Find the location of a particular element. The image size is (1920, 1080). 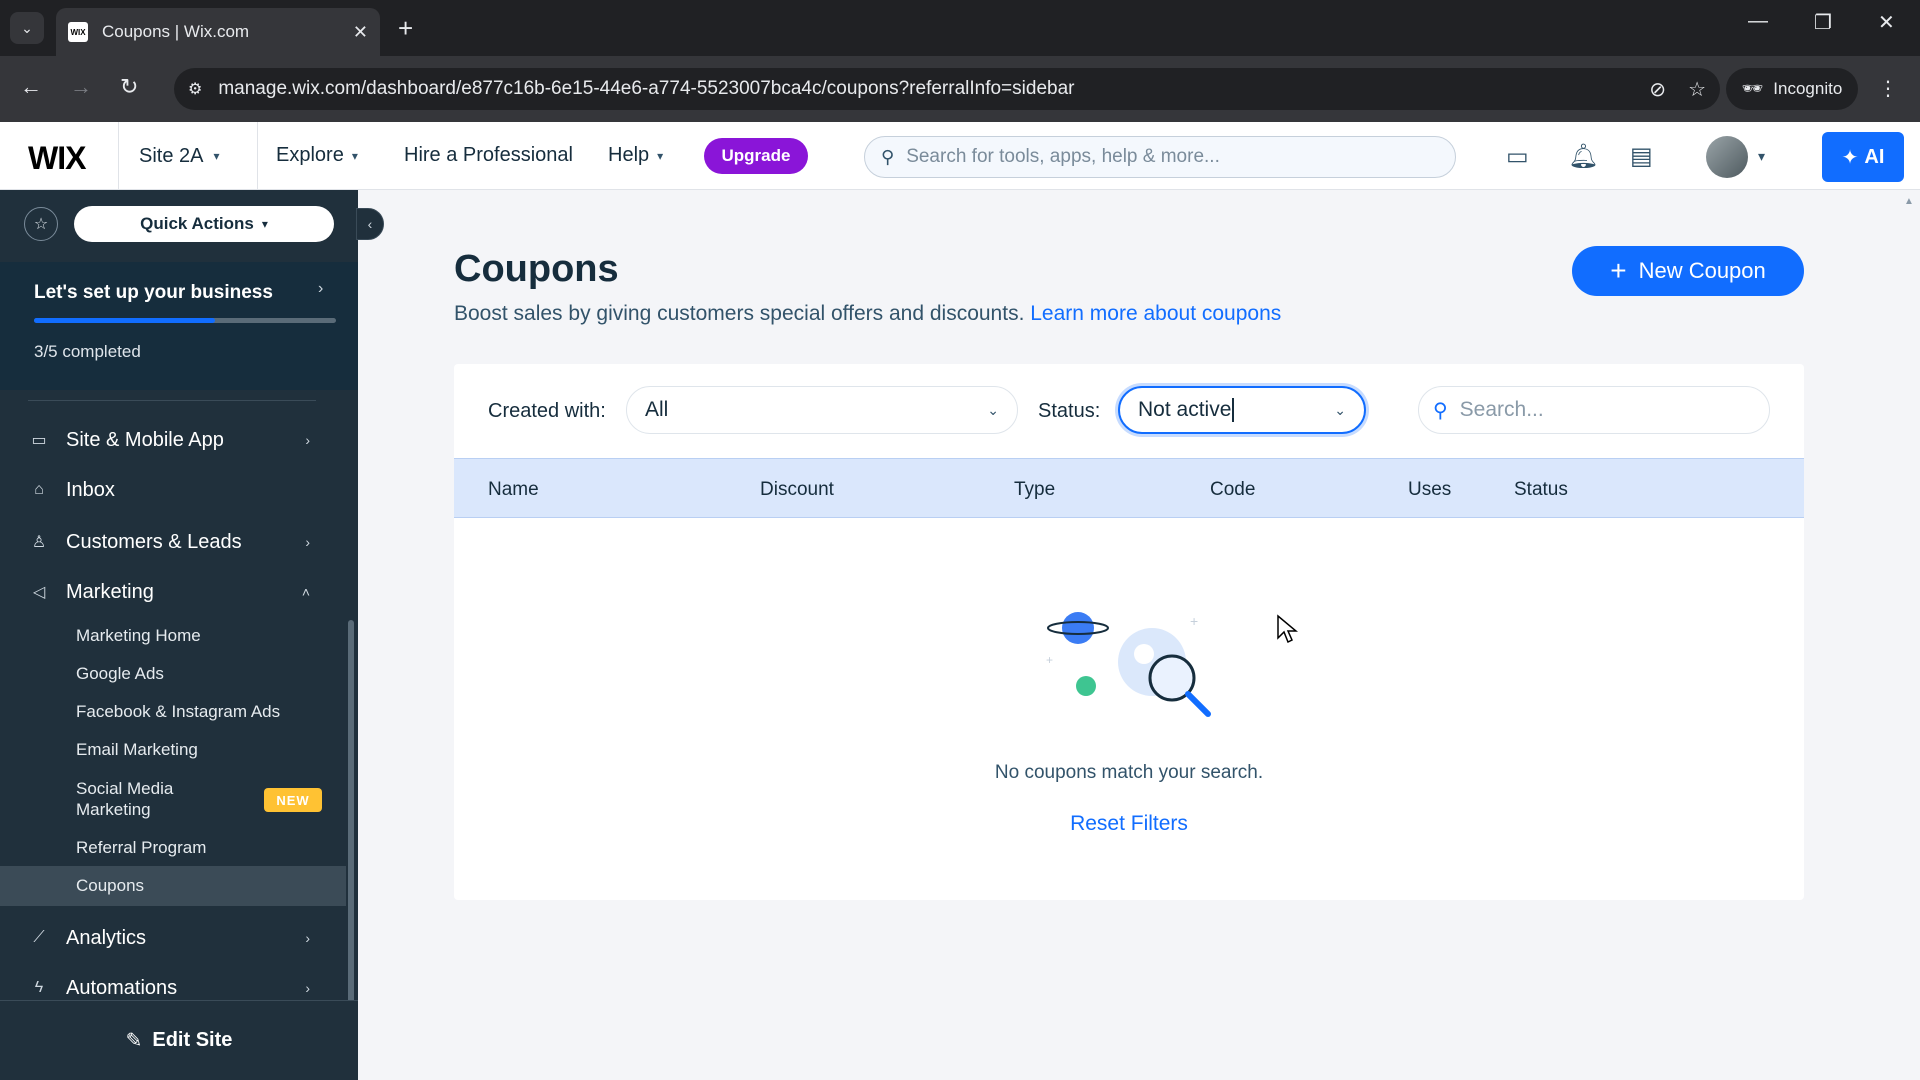

news-icon: ▤ is located at coordinates (1641, 156).